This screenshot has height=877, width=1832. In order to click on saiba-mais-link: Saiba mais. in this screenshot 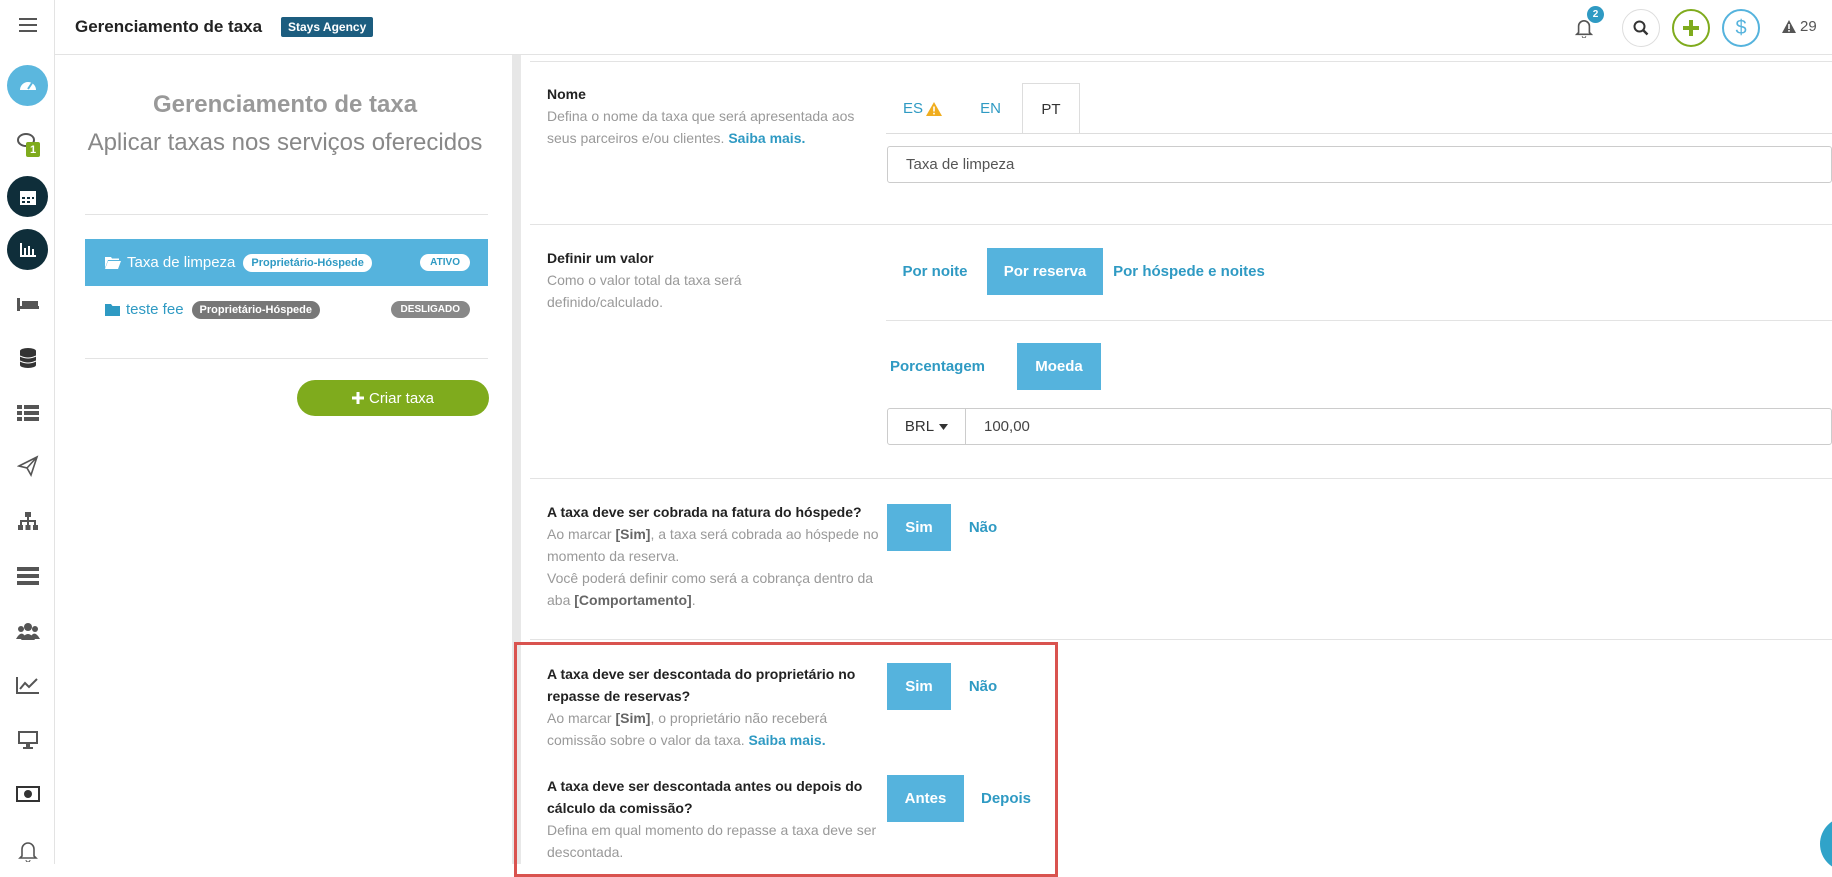, I will do `click(766, 138)`.